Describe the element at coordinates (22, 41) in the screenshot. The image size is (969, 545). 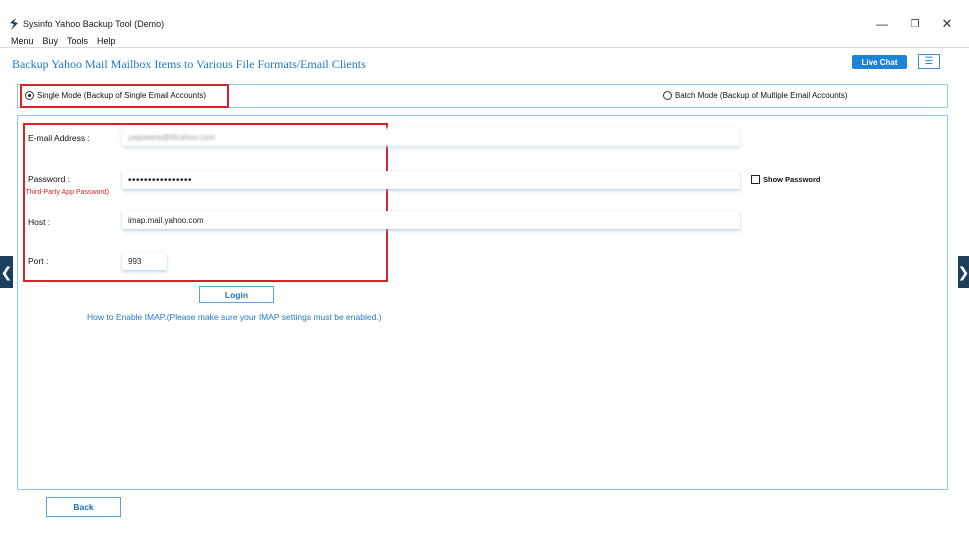
I see `menu-item-menu: Menu` at that location.